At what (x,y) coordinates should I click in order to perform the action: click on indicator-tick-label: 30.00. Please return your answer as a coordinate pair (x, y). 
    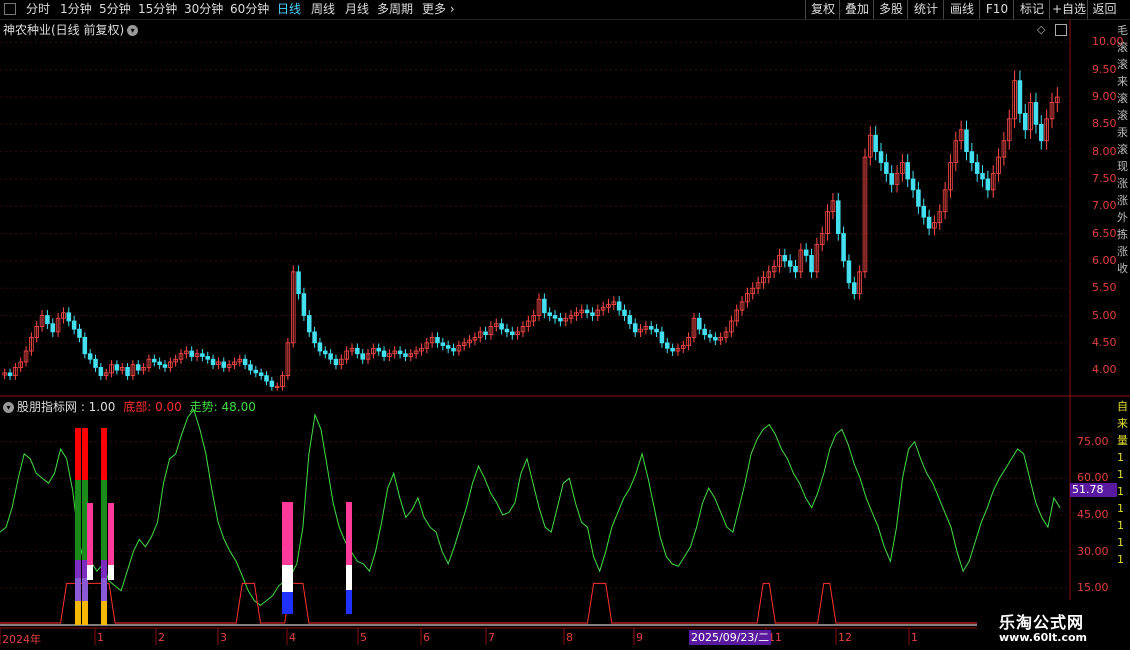
    Looking at the image, I should click on (1093, 551).